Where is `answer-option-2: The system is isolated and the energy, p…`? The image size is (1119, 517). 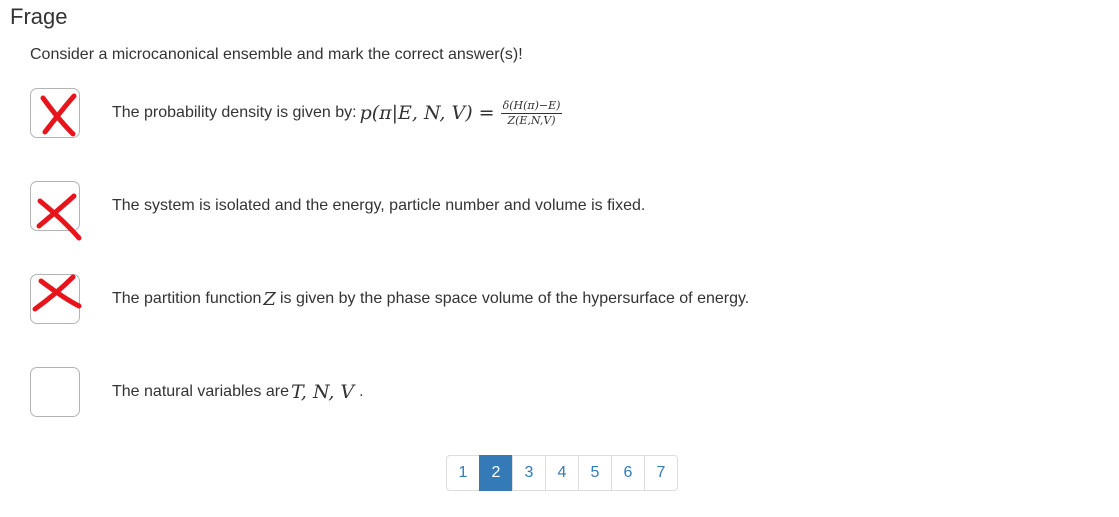
answer-option-2: The system is isolated and the energy, p… is located at coordinates (530, 211).